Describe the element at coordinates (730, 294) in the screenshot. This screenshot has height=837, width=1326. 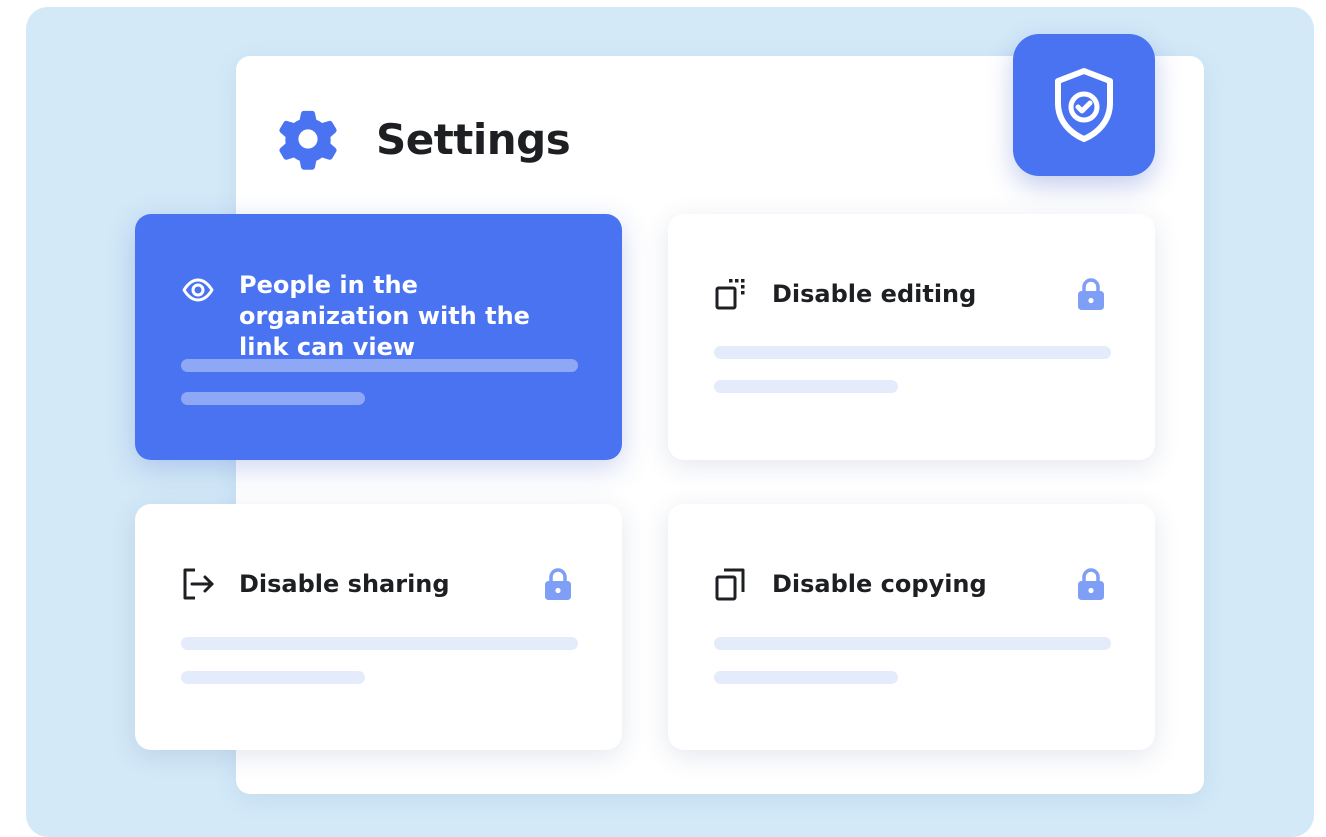
I see `edit-selection-icon` at that location.